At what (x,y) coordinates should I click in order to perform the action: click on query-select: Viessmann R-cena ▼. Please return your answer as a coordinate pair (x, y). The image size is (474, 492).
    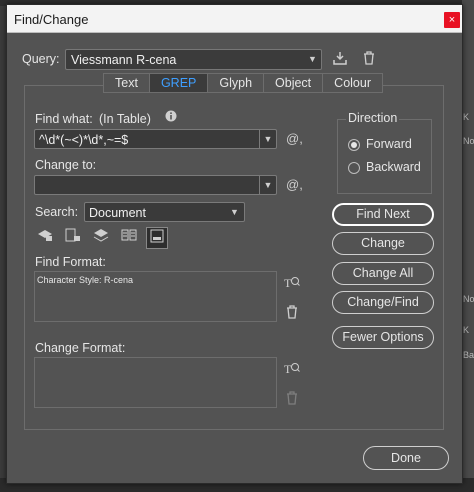
    Looking at the image, I should click on (193, 59).